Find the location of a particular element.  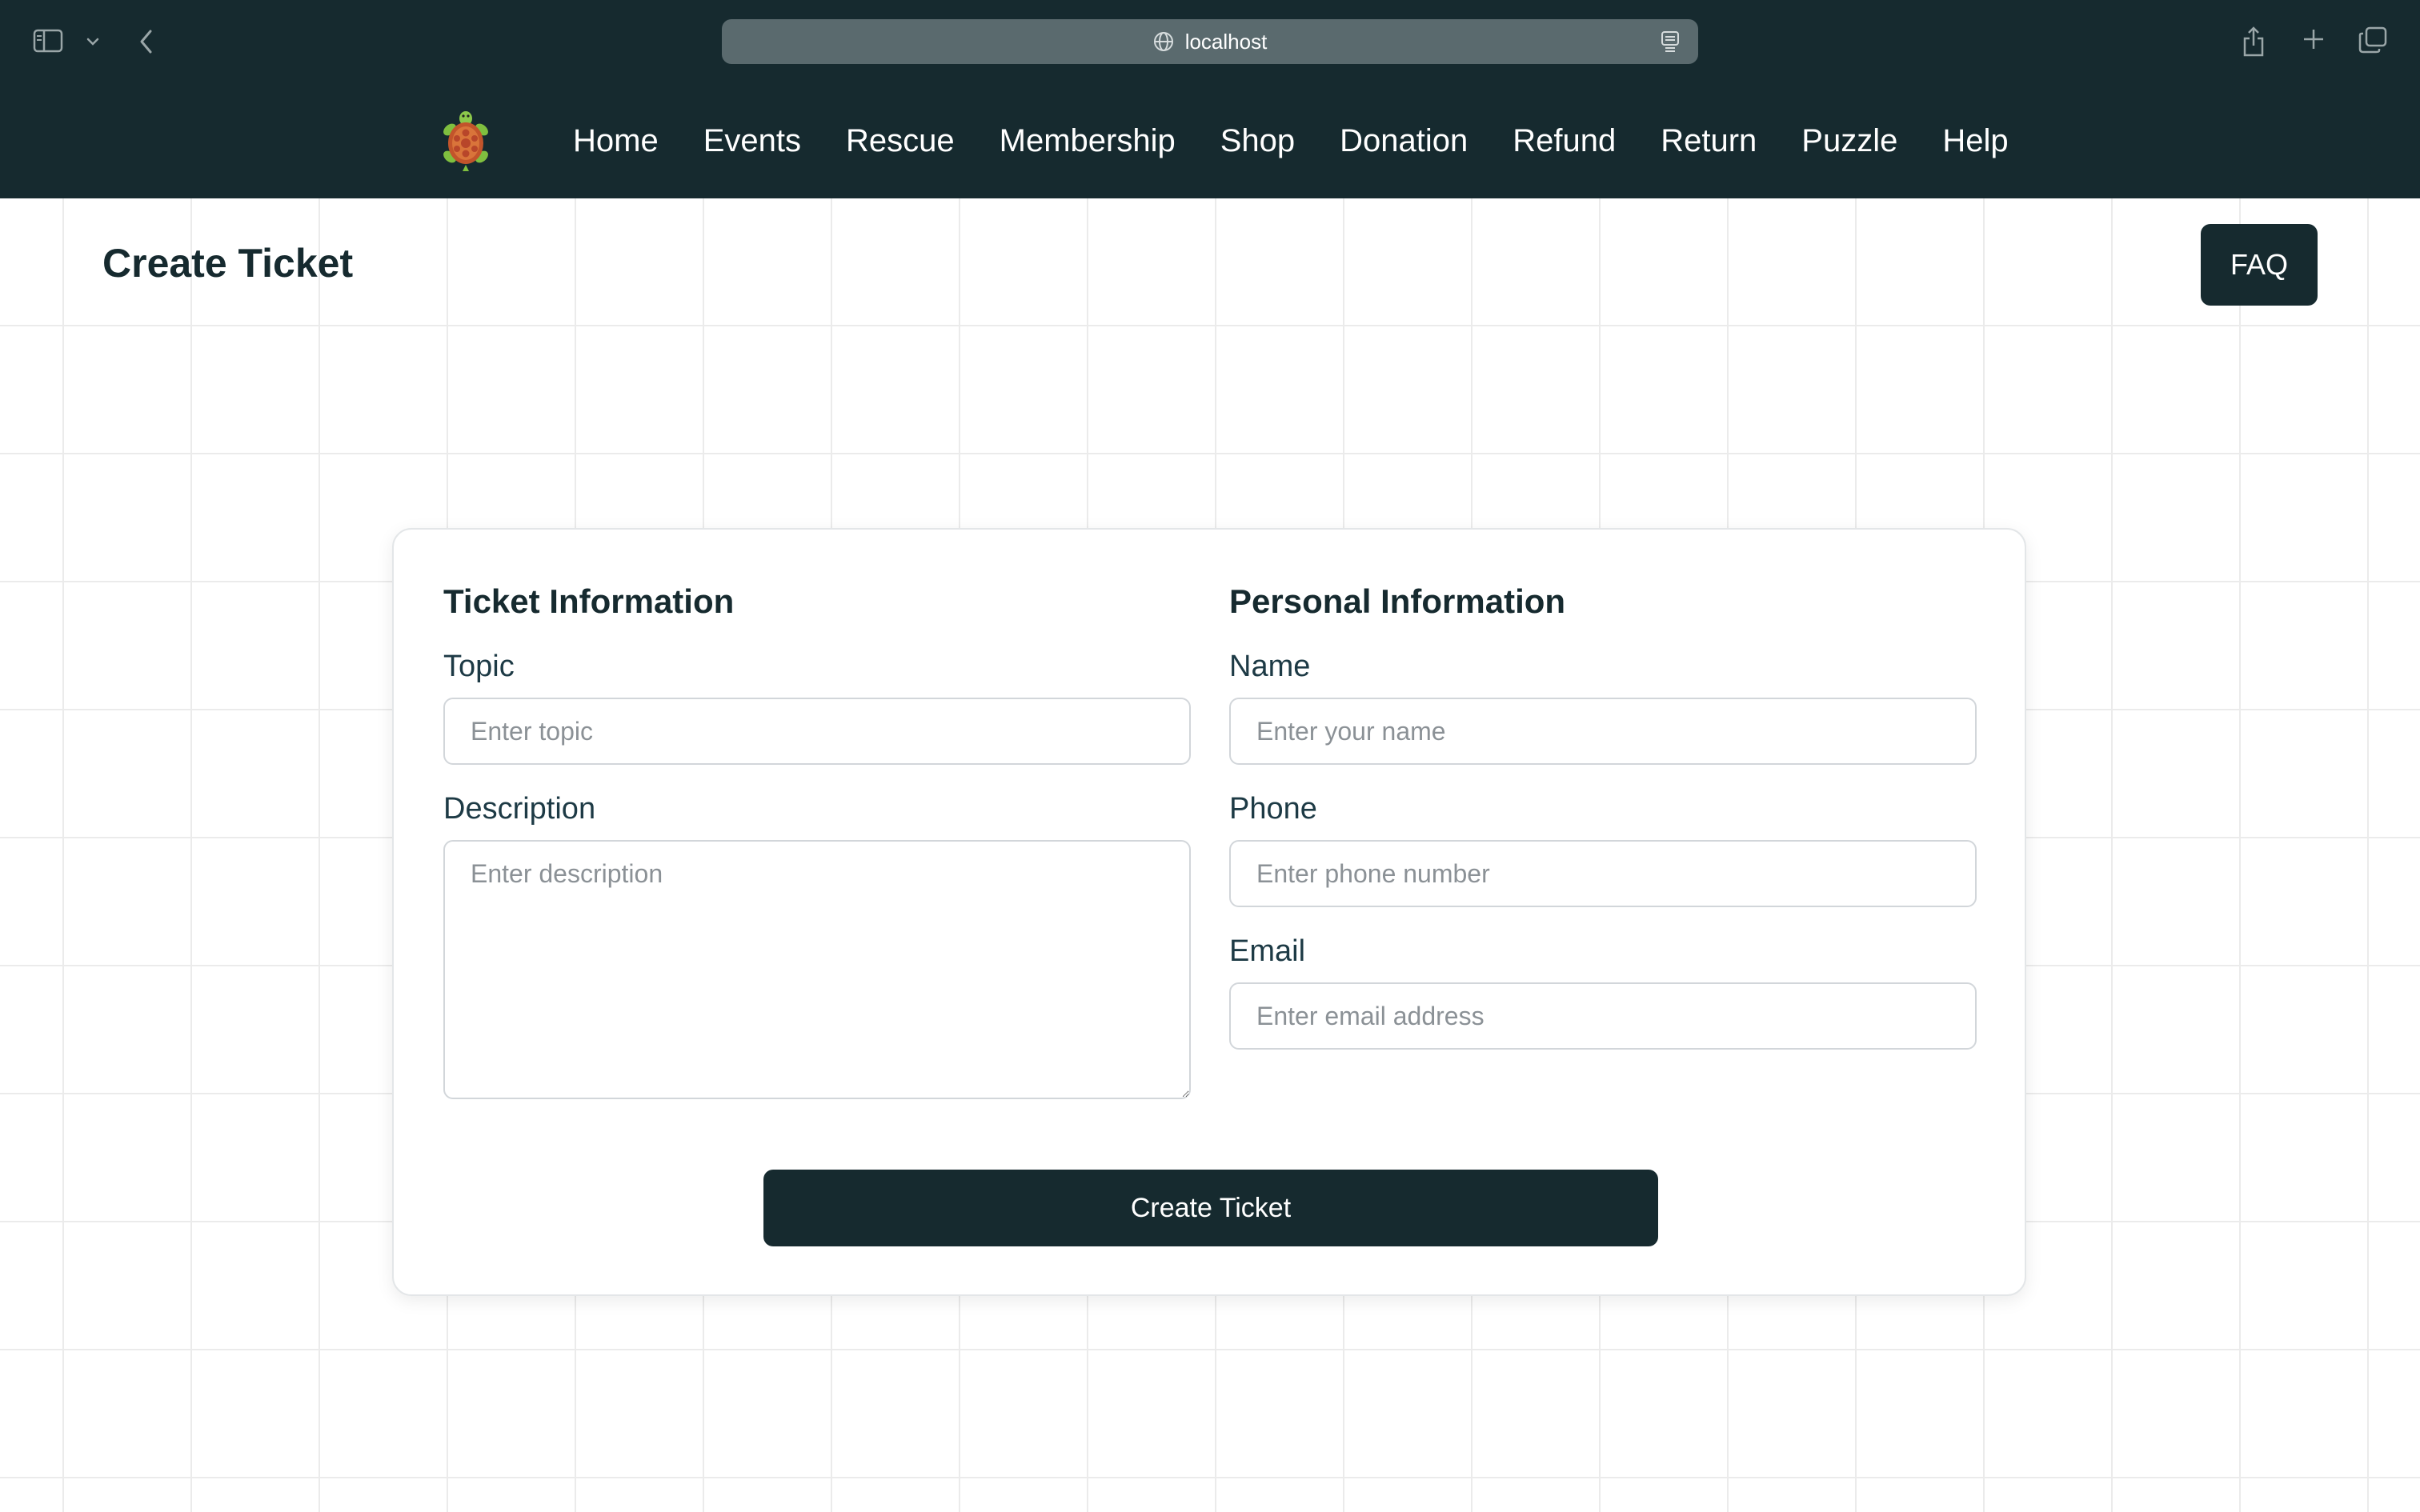

nav-item-shop: Shop is located at coordinates (1257, 141).